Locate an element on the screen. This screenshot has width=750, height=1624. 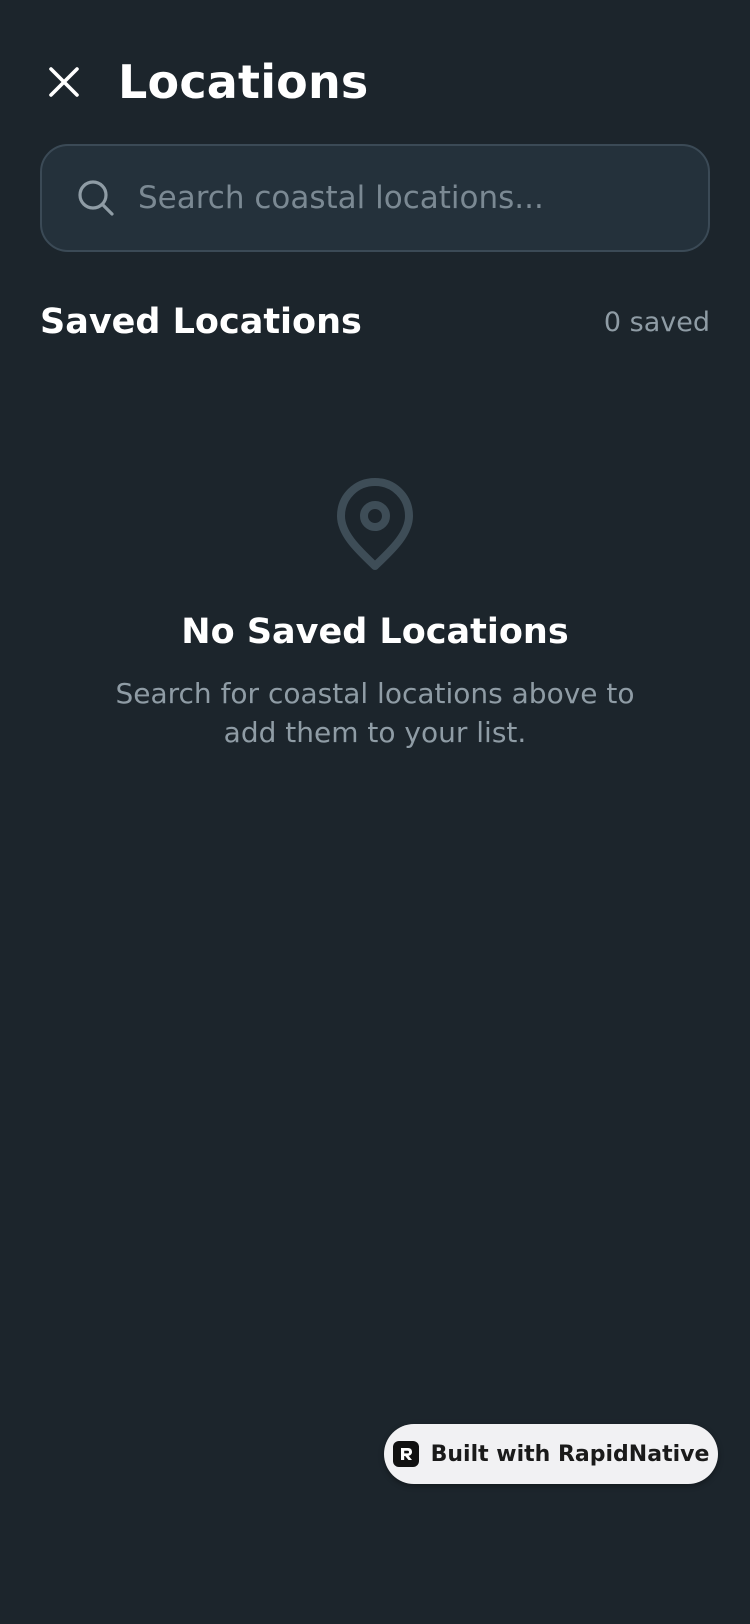
saved-locations-header: Saved Locations 0 saved is located at coordinates (375, 322).